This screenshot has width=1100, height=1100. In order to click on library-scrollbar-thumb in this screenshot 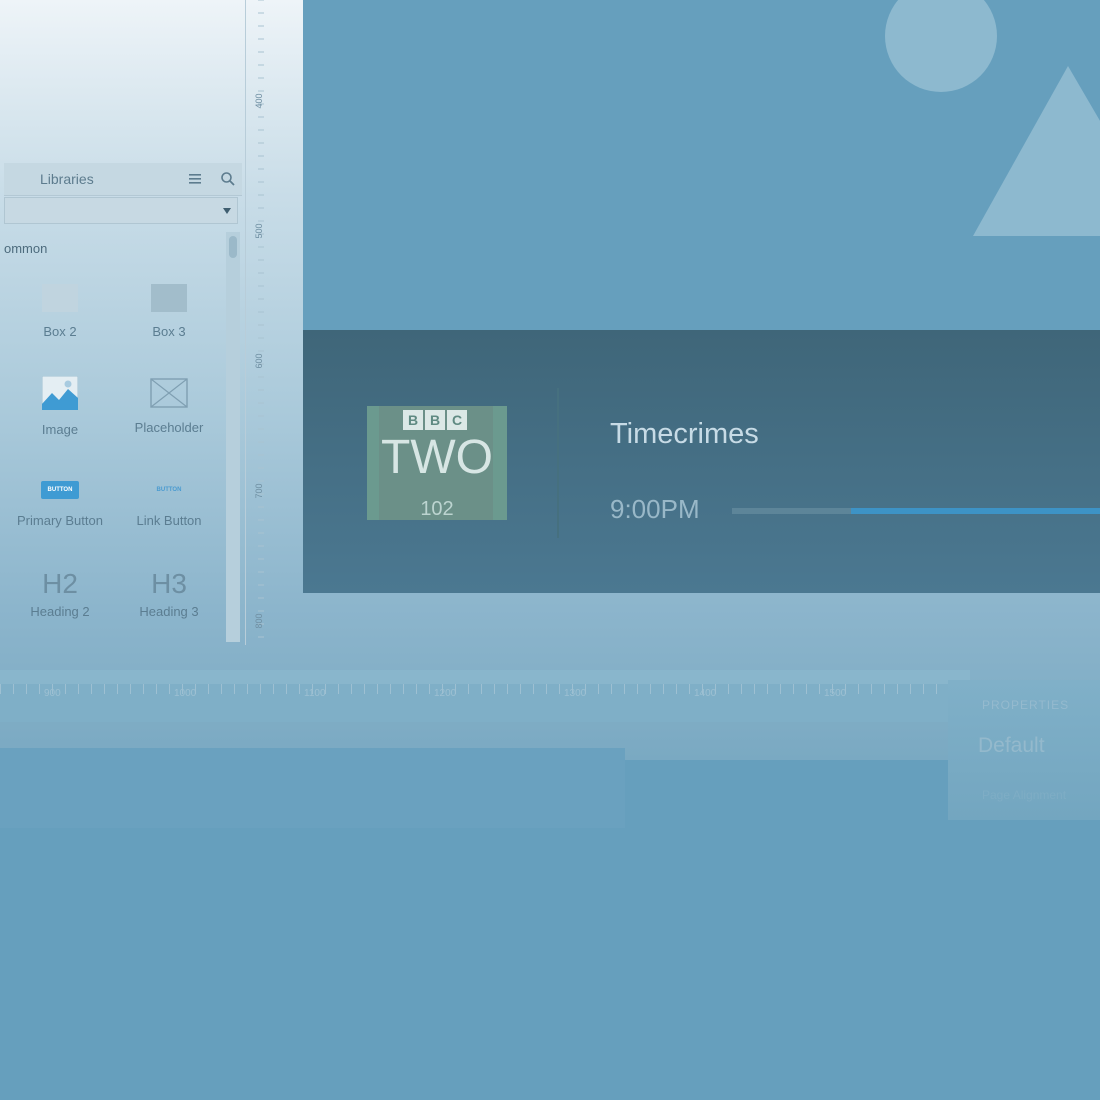, I will do `click(233, 247)`.